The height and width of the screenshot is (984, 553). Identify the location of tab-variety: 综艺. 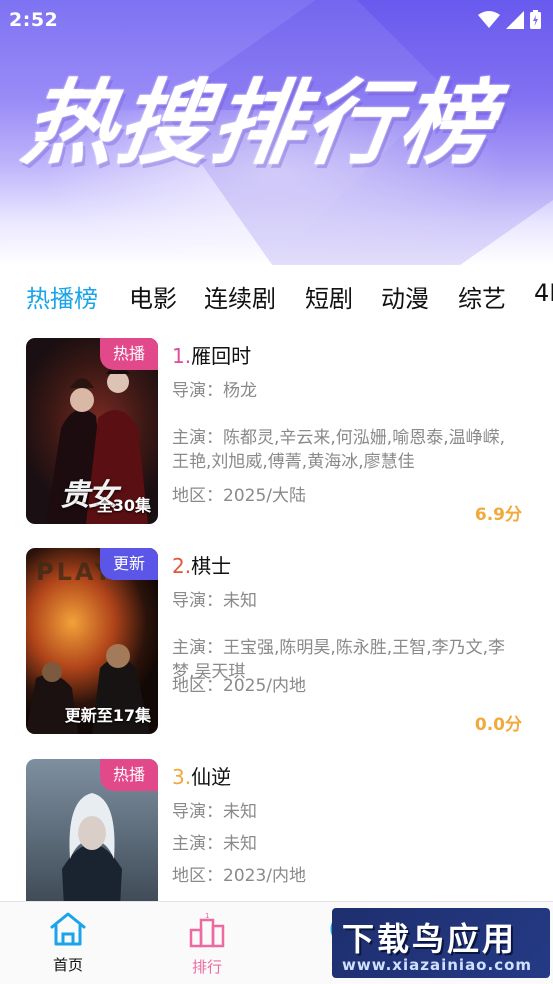
(482, 296).